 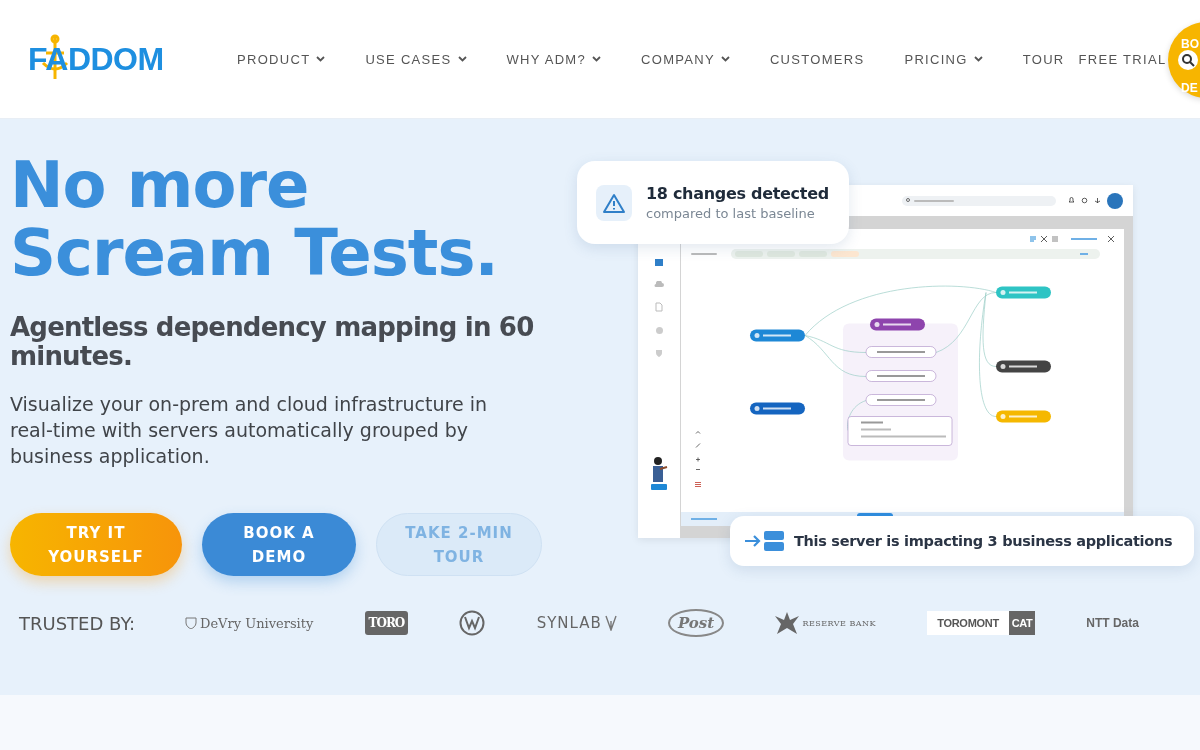 I want to click on nav-link: COMPANY, so click(x=685, y=59).